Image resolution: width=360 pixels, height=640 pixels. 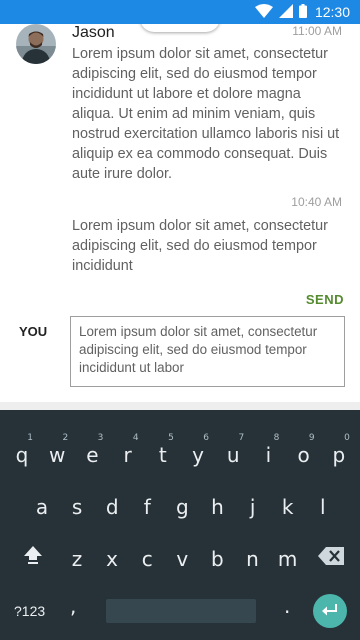 What do you see at coordinates (325, 299) in the screenshot?
I see `send-button: SEND` at bounding box center [325, 299].